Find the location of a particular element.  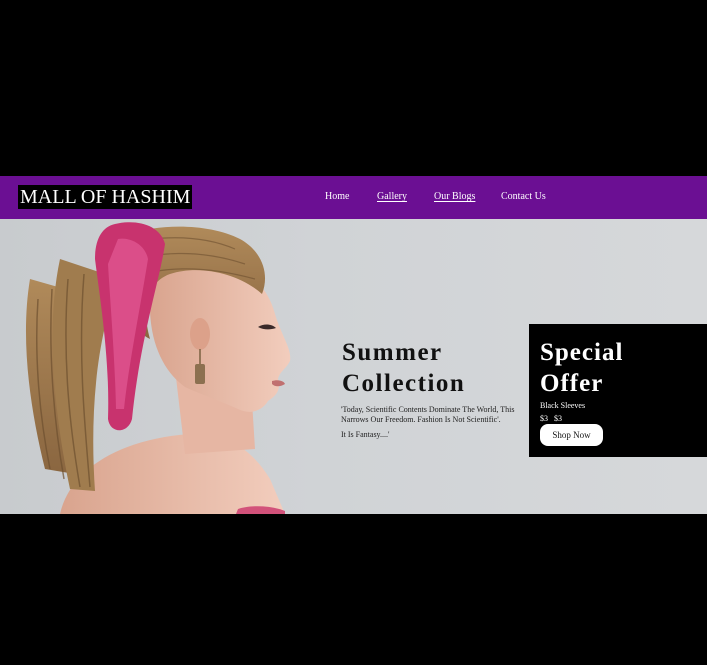

brand-logo: MALL OF HASHIM is located at coordinates (105, 197).